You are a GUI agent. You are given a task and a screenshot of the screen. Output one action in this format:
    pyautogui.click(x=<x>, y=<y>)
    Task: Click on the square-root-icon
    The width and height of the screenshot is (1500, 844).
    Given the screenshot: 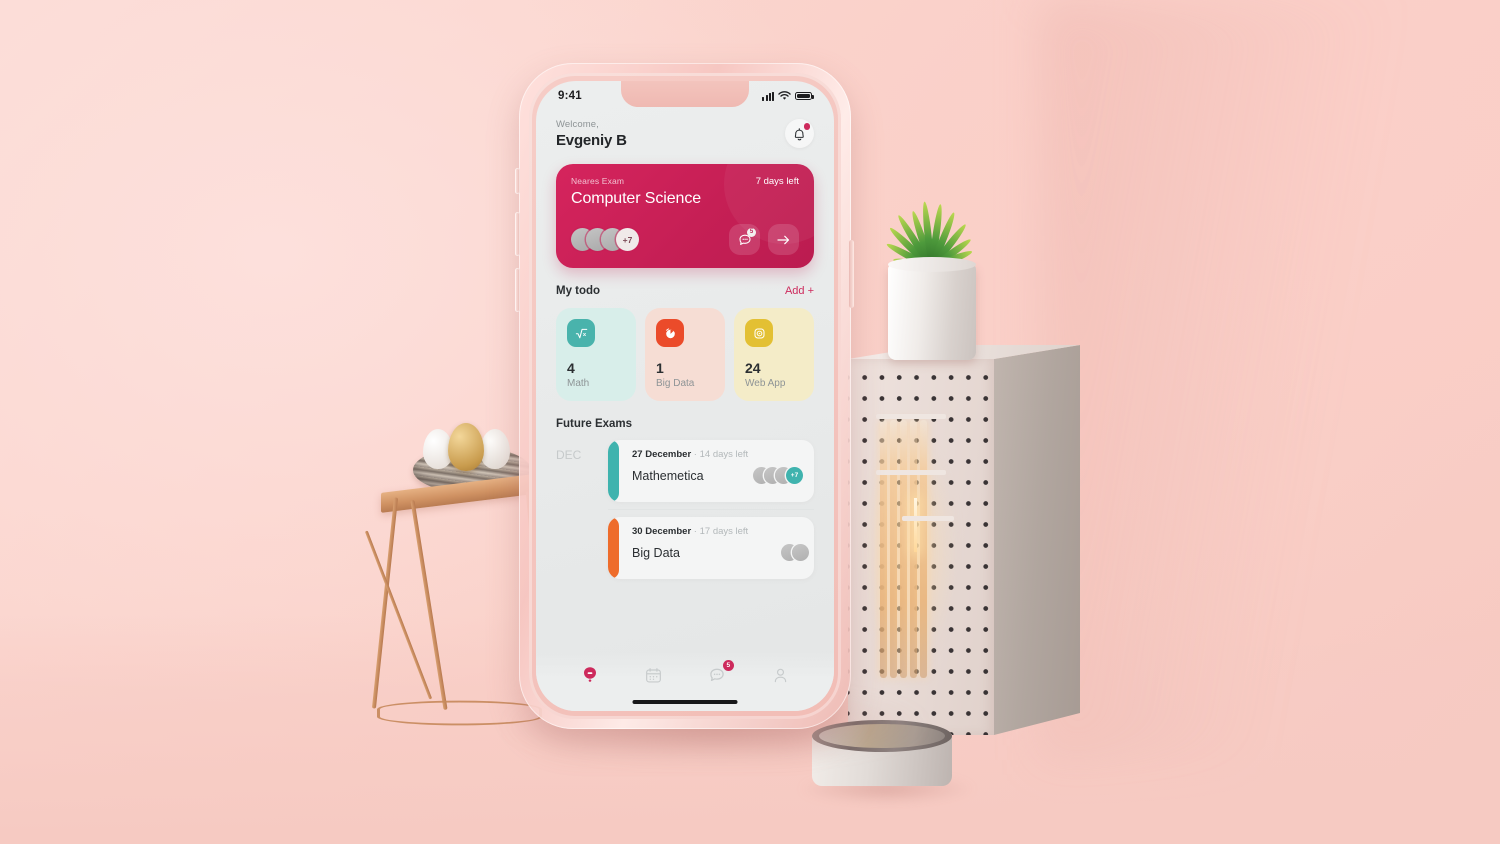 What is the action you would take?
    pyautogui.click(x=581, y=333)
    